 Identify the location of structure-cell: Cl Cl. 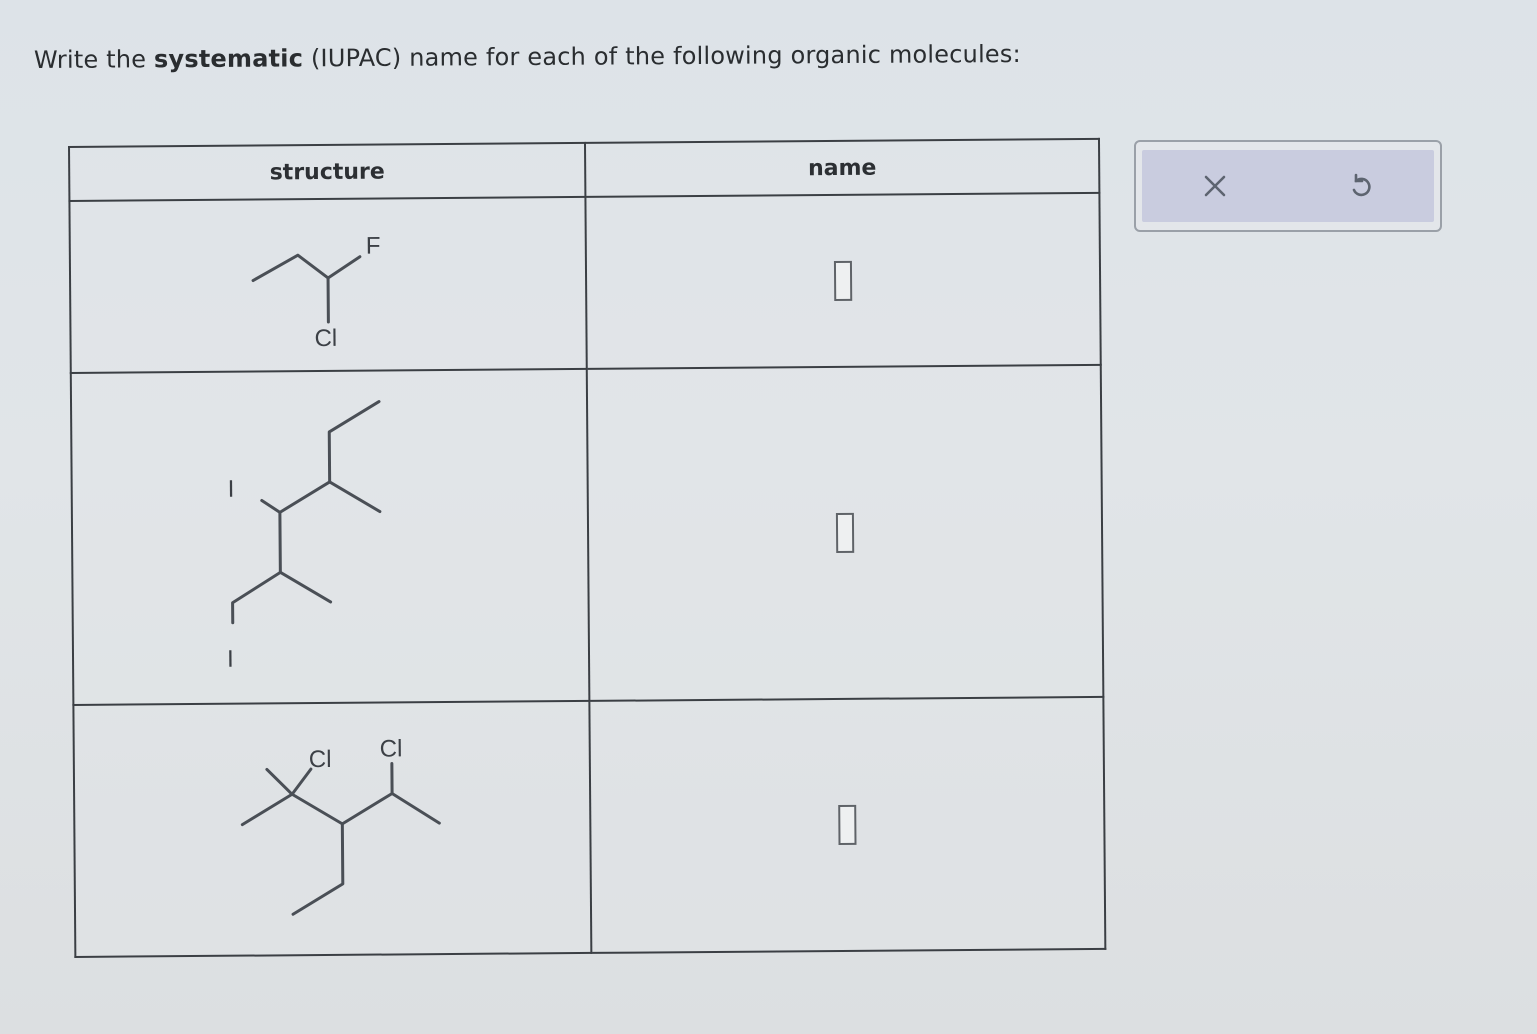
(332, 828).